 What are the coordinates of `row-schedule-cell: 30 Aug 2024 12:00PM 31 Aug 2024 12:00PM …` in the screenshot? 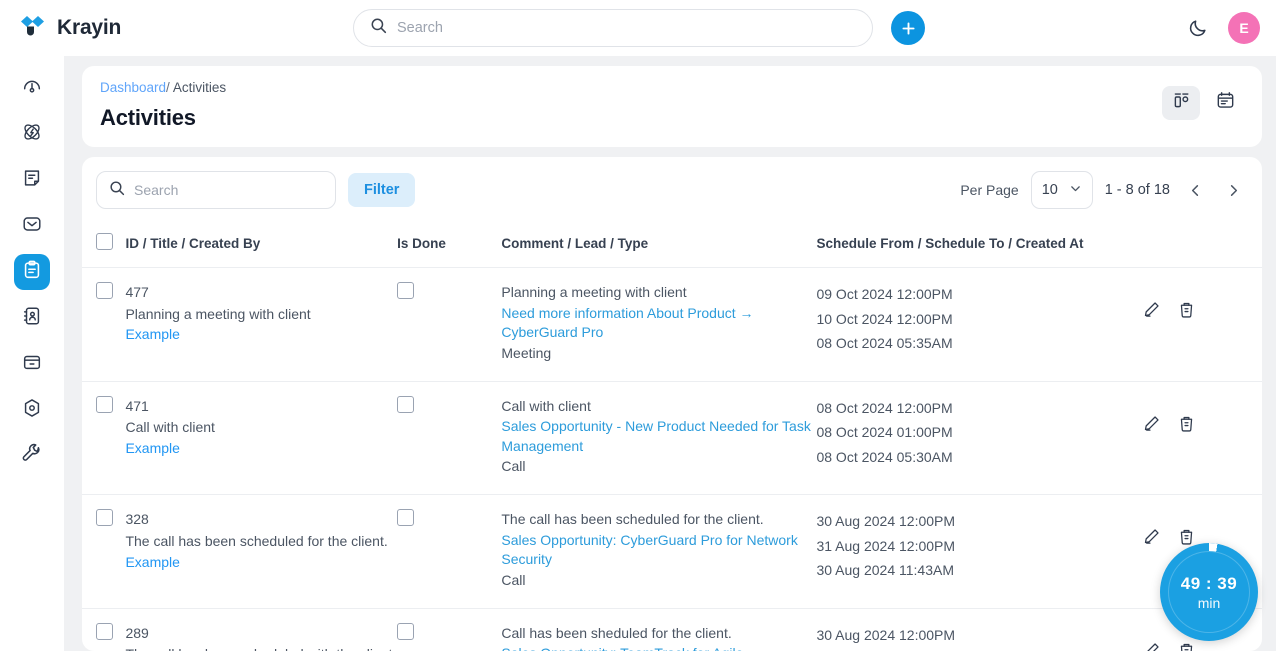 It's located at (979, 629).